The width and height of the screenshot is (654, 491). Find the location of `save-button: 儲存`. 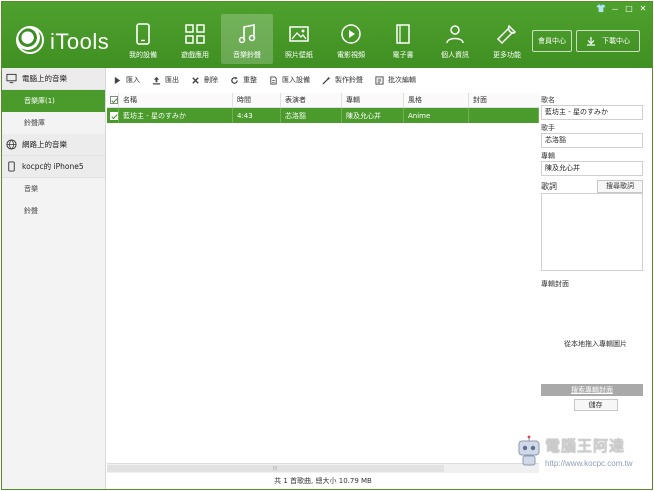

save-button: 儲存 is located at coordinates (595, 405).